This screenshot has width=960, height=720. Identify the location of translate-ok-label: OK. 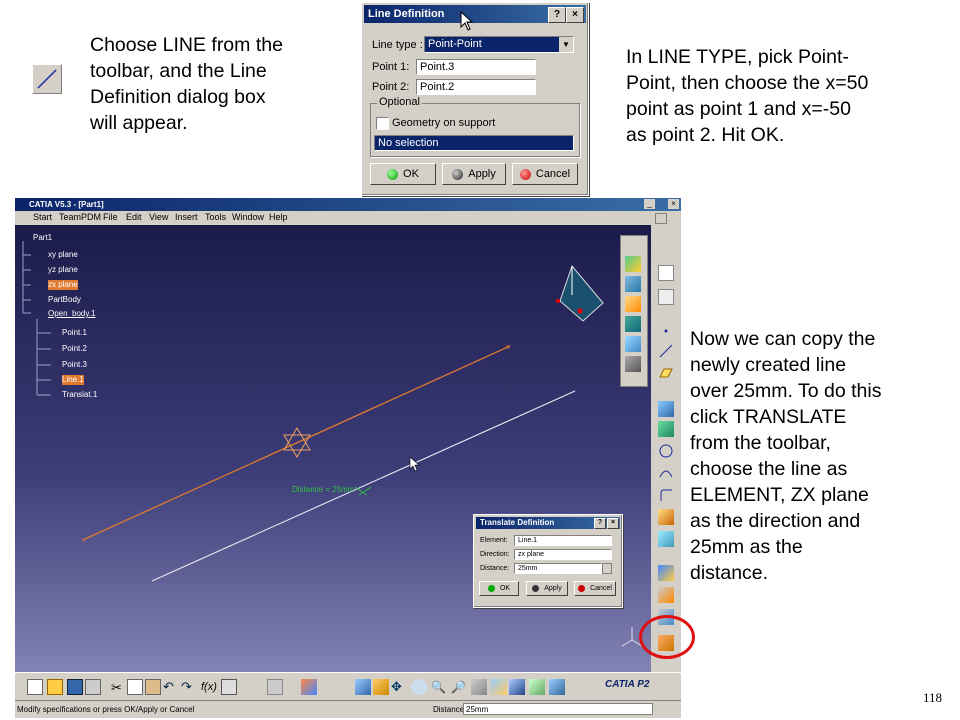
(505, 588).